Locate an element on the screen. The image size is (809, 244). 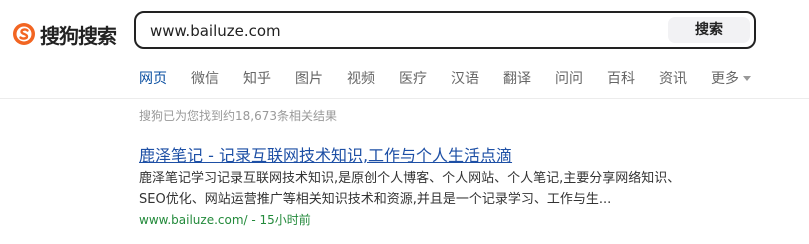
search-tabs: 网页 微信 知乎 图片 视频 医疗 汉语 翻译 问问 百科 资讯 更多 is located at coordinates (451, 78).